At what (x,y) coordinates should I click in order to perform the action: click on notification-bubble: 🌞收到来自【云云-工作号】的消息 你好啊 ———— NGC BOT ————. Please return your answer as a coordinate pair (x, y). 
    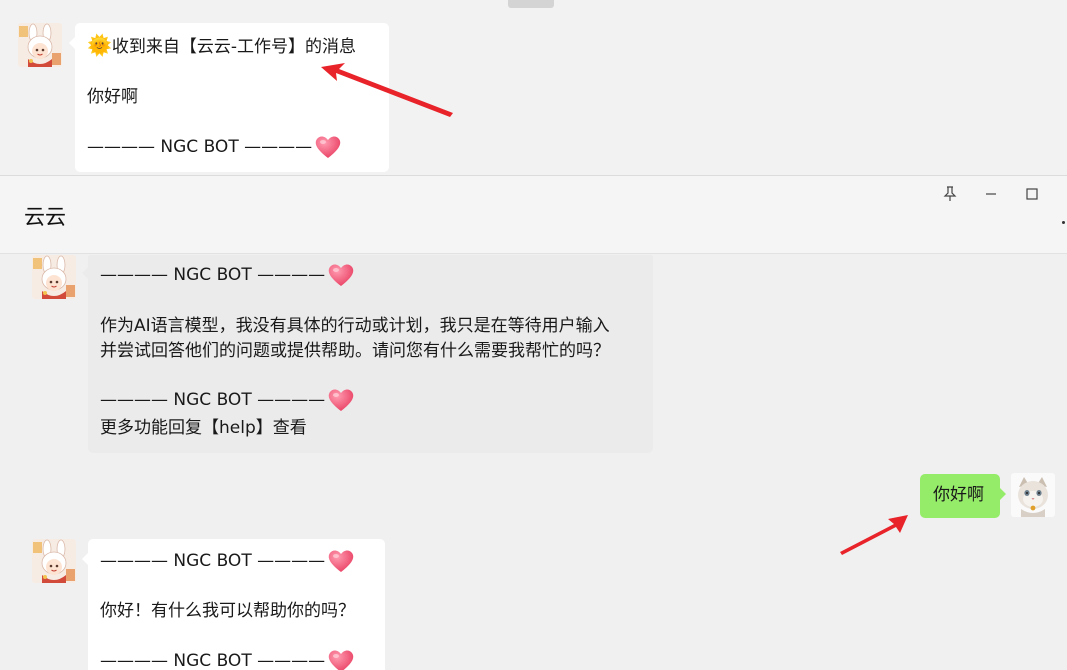
    Looking at the image, I should click on (229, 97).